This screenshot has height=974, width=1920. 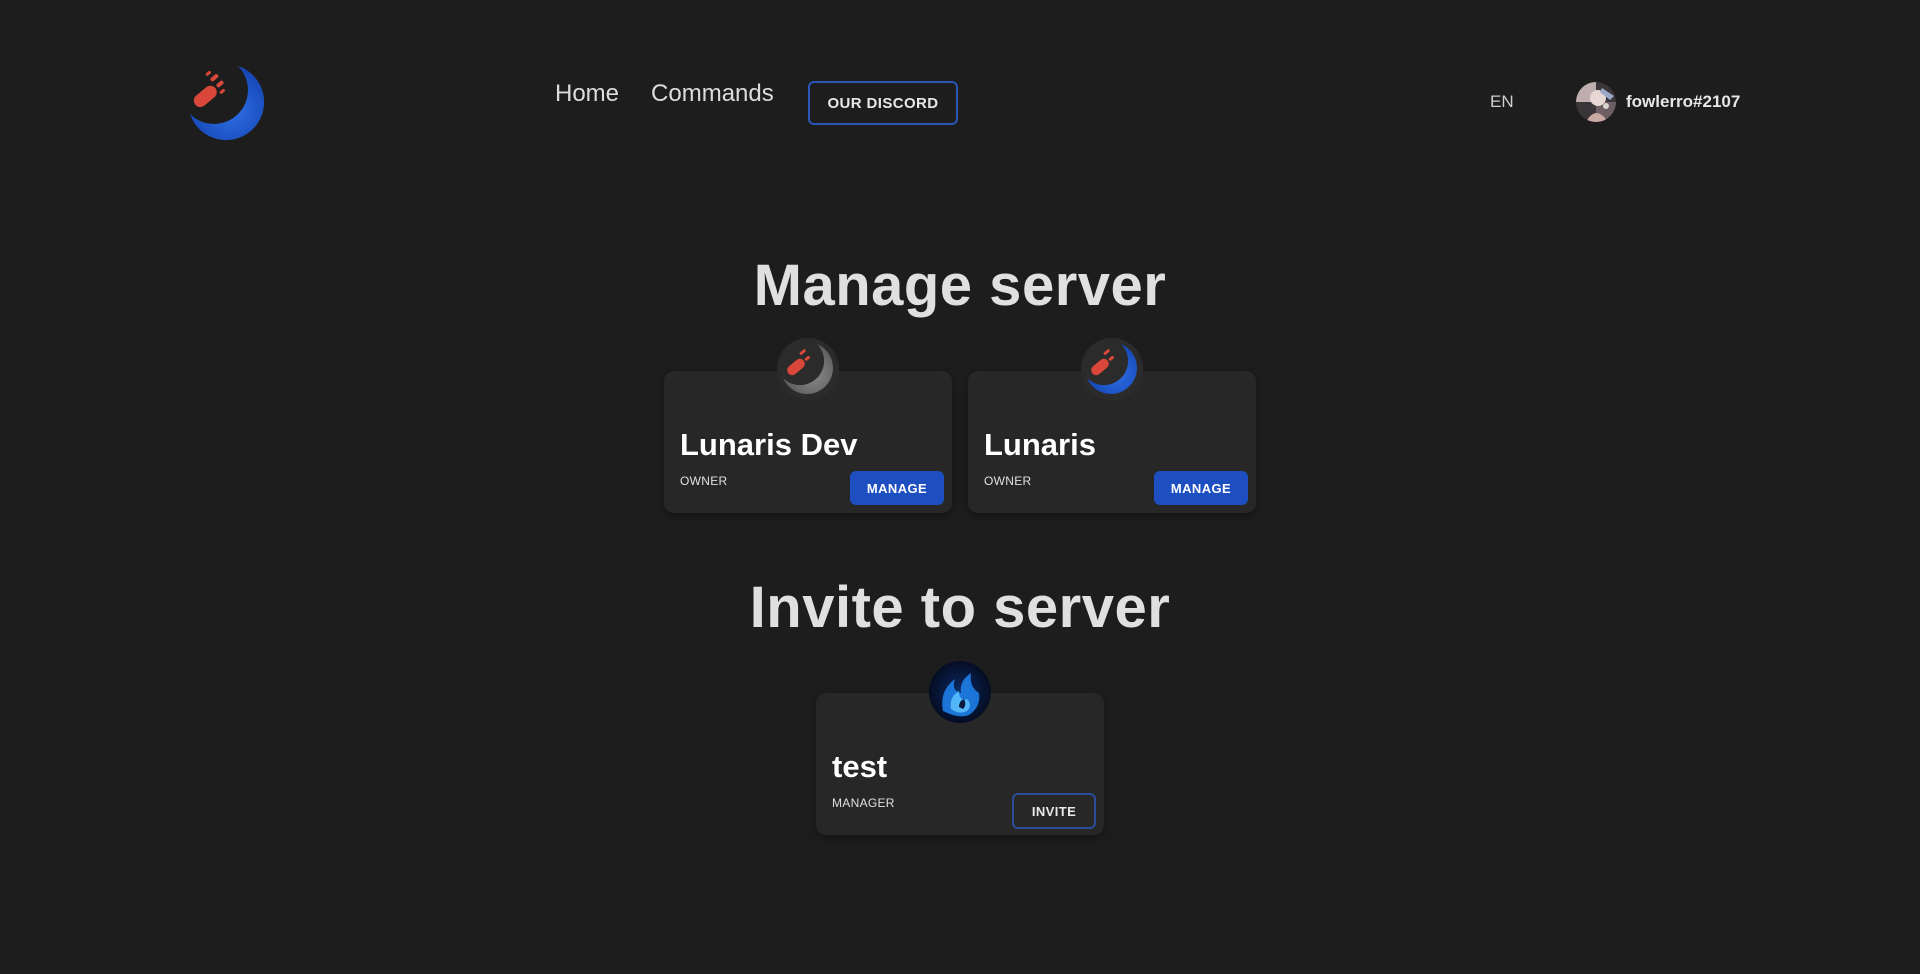 What do you see at coordinates (960, 285) in the screenshot?
I see `manage-server-heading: Manage server` at bounding box center [960, 285].